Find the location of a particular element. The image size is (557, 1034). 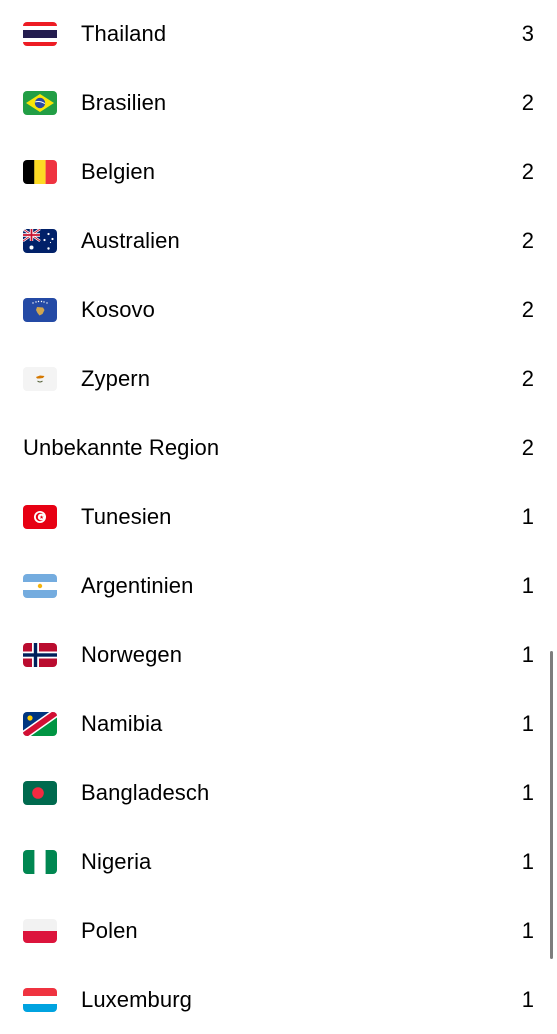

list-item: Belgien 2 is located at coordinates (278, 171).